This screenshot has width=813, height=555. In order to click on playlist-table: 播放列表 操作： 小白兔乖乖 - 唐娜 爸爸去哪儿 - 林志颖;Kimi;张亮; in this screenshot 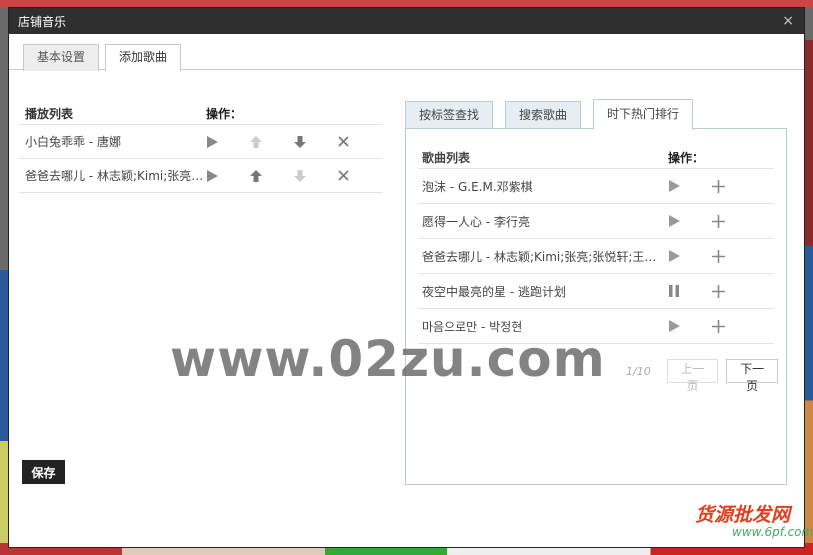, I will do `click(201, 149)`.